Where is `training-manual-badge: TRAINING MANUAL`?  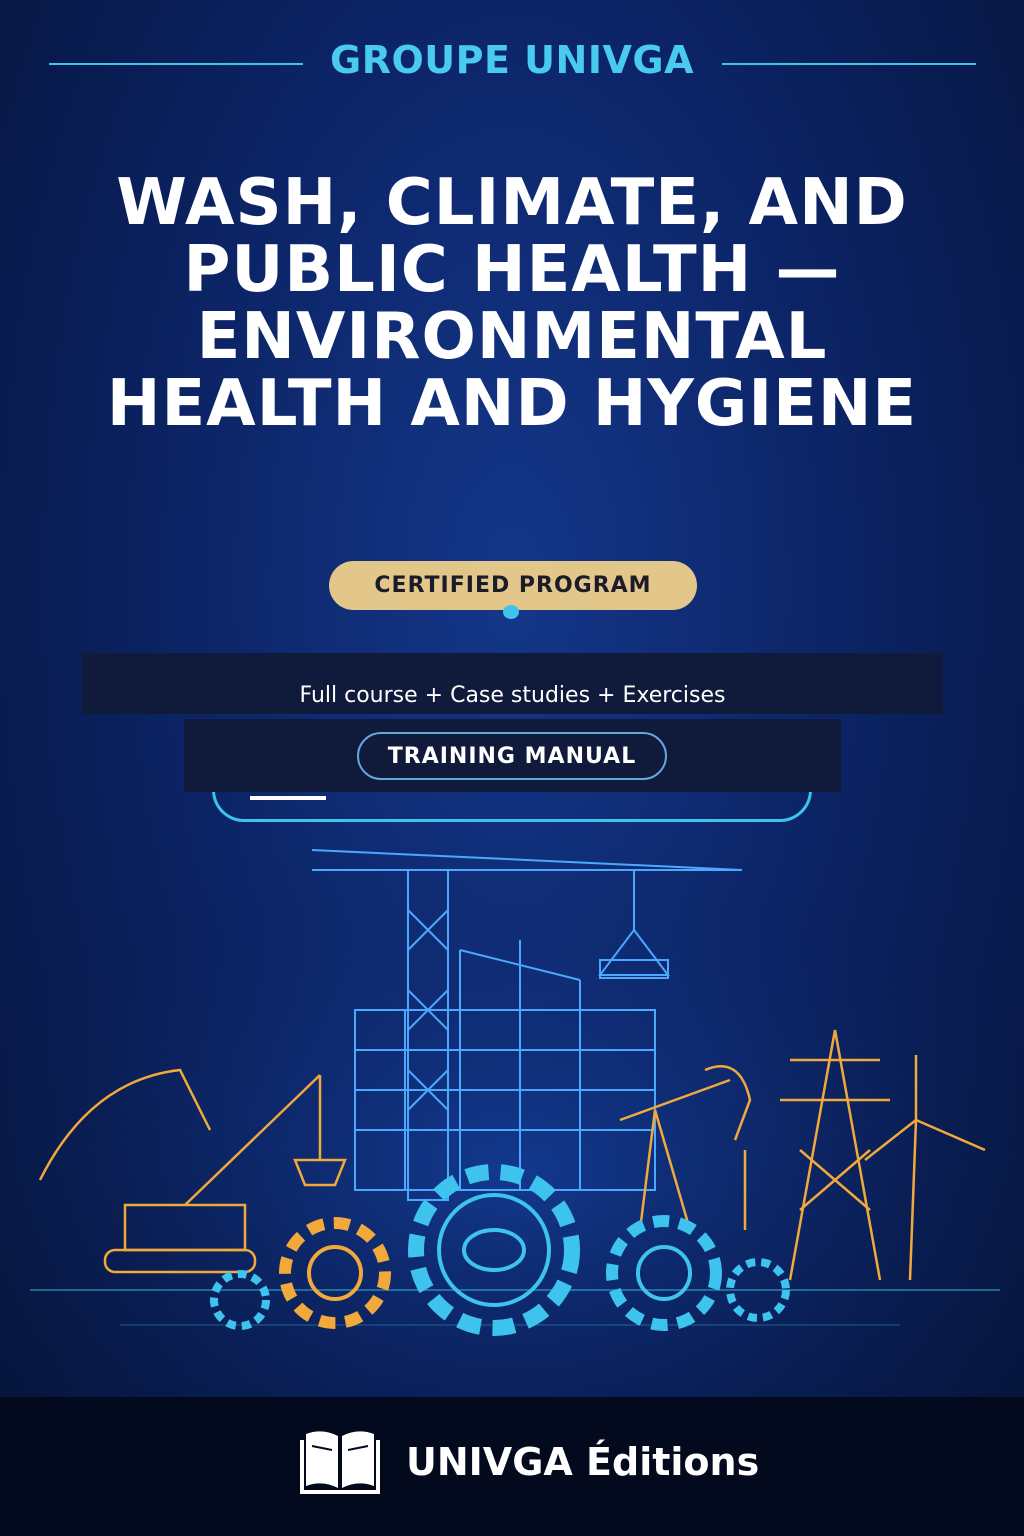
training-manual-badge: TRAINING MANUAL is located at coordinates (512, 756).